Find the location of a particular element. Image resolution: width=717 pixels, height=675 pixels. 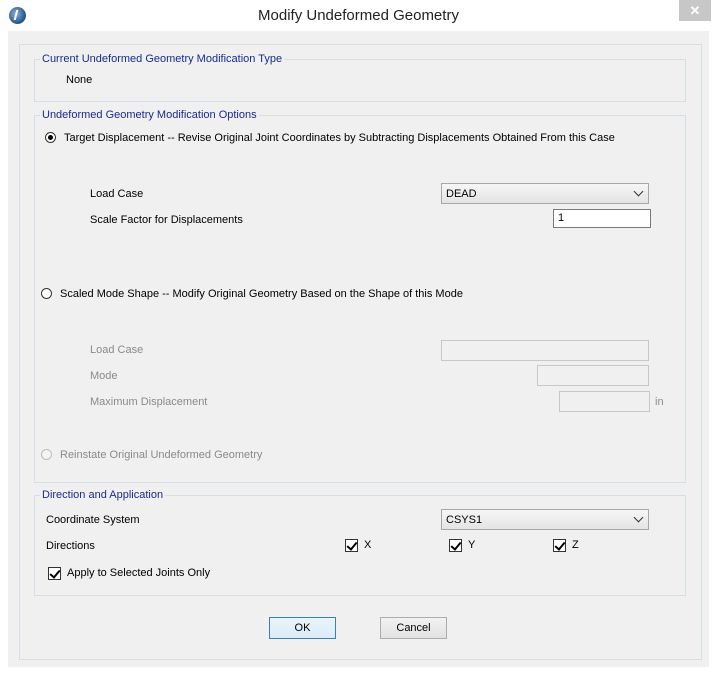

options-legend: Undeformed Geometry Modification Options is located at coordinates (149, 115).